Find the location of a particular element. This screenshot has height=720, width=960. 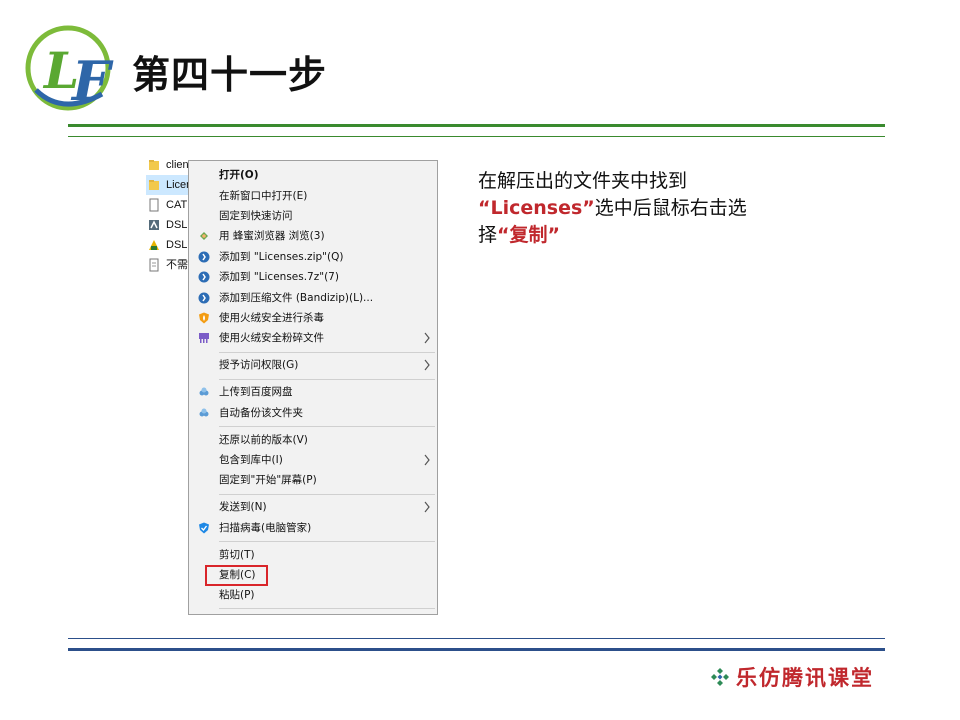

instruction-line-2: “Licenses”选中后鼠标右击选 is located at coordinates (648, 208).